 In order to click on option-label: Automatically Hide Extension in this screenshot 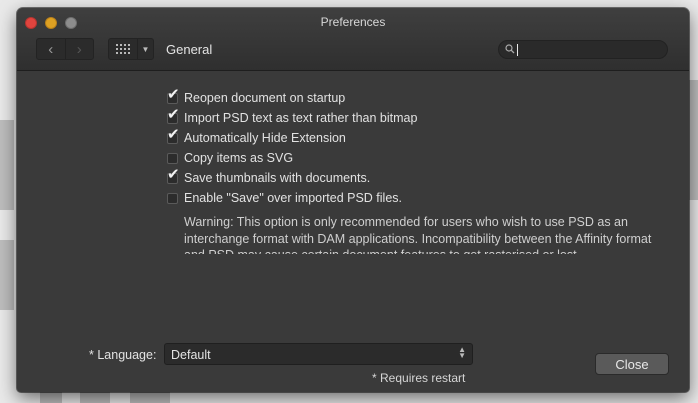, I will do `click(265, 138)`.